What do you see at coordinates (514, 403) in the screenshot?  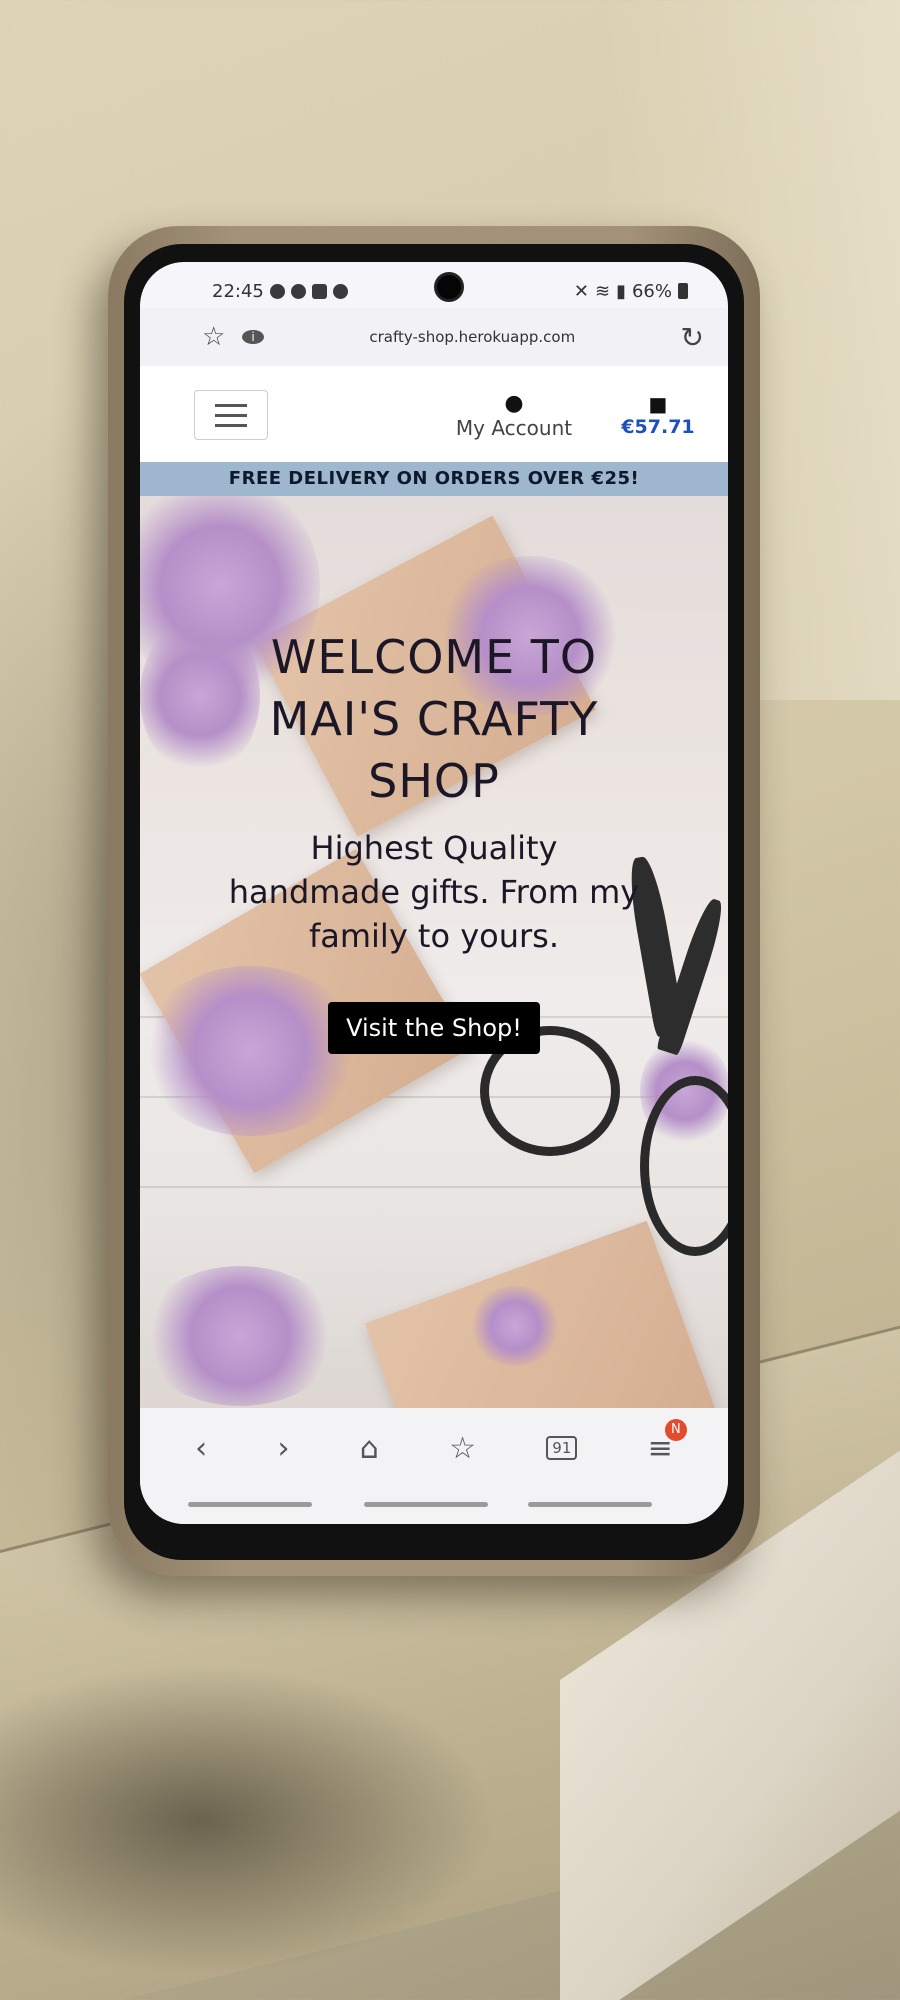 I see `user-icon: ●` at bounding box center [514, 403].